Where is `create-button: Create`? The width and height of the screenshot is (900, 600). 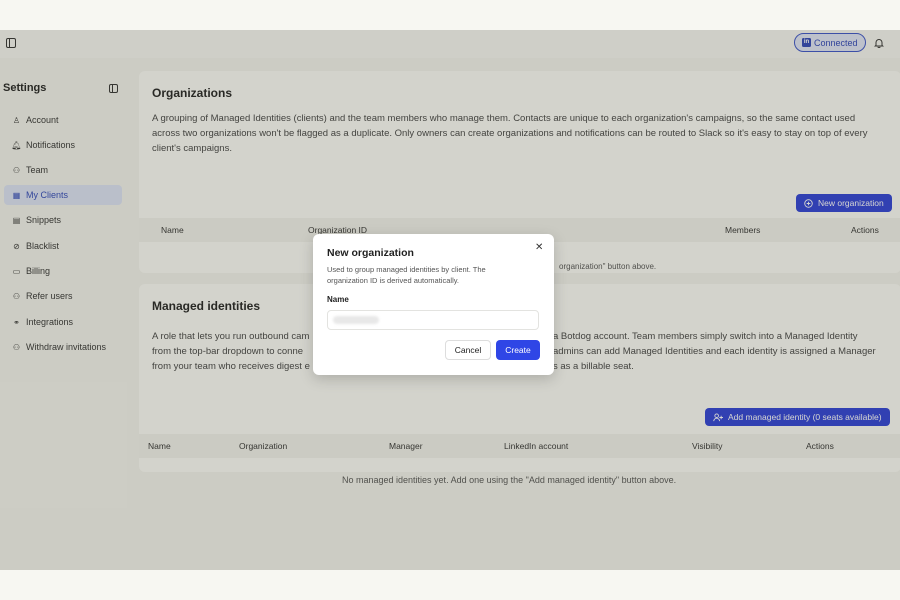
create-button: Create is located at coordinates (518, 350).